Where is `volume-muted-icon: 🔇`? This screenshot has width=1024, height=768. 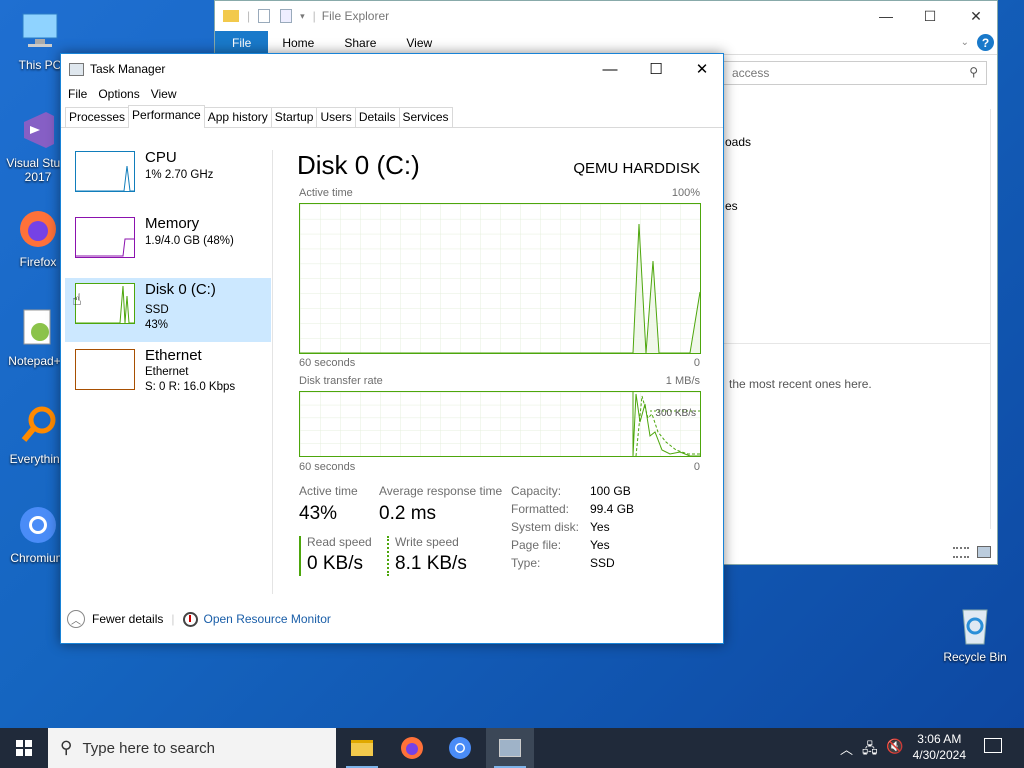
volume-muted-icon: 🔇 is located at coordinates (894, 746).